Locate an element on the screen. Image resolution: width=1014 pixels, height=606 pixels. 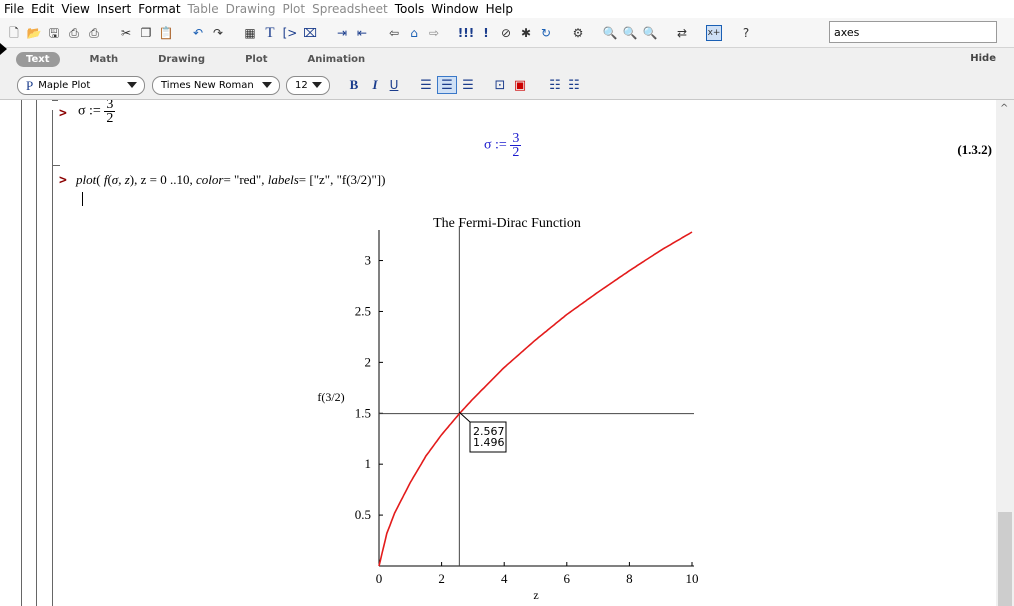
align-center-icon: ☰ is located at coordinates (447, 85).